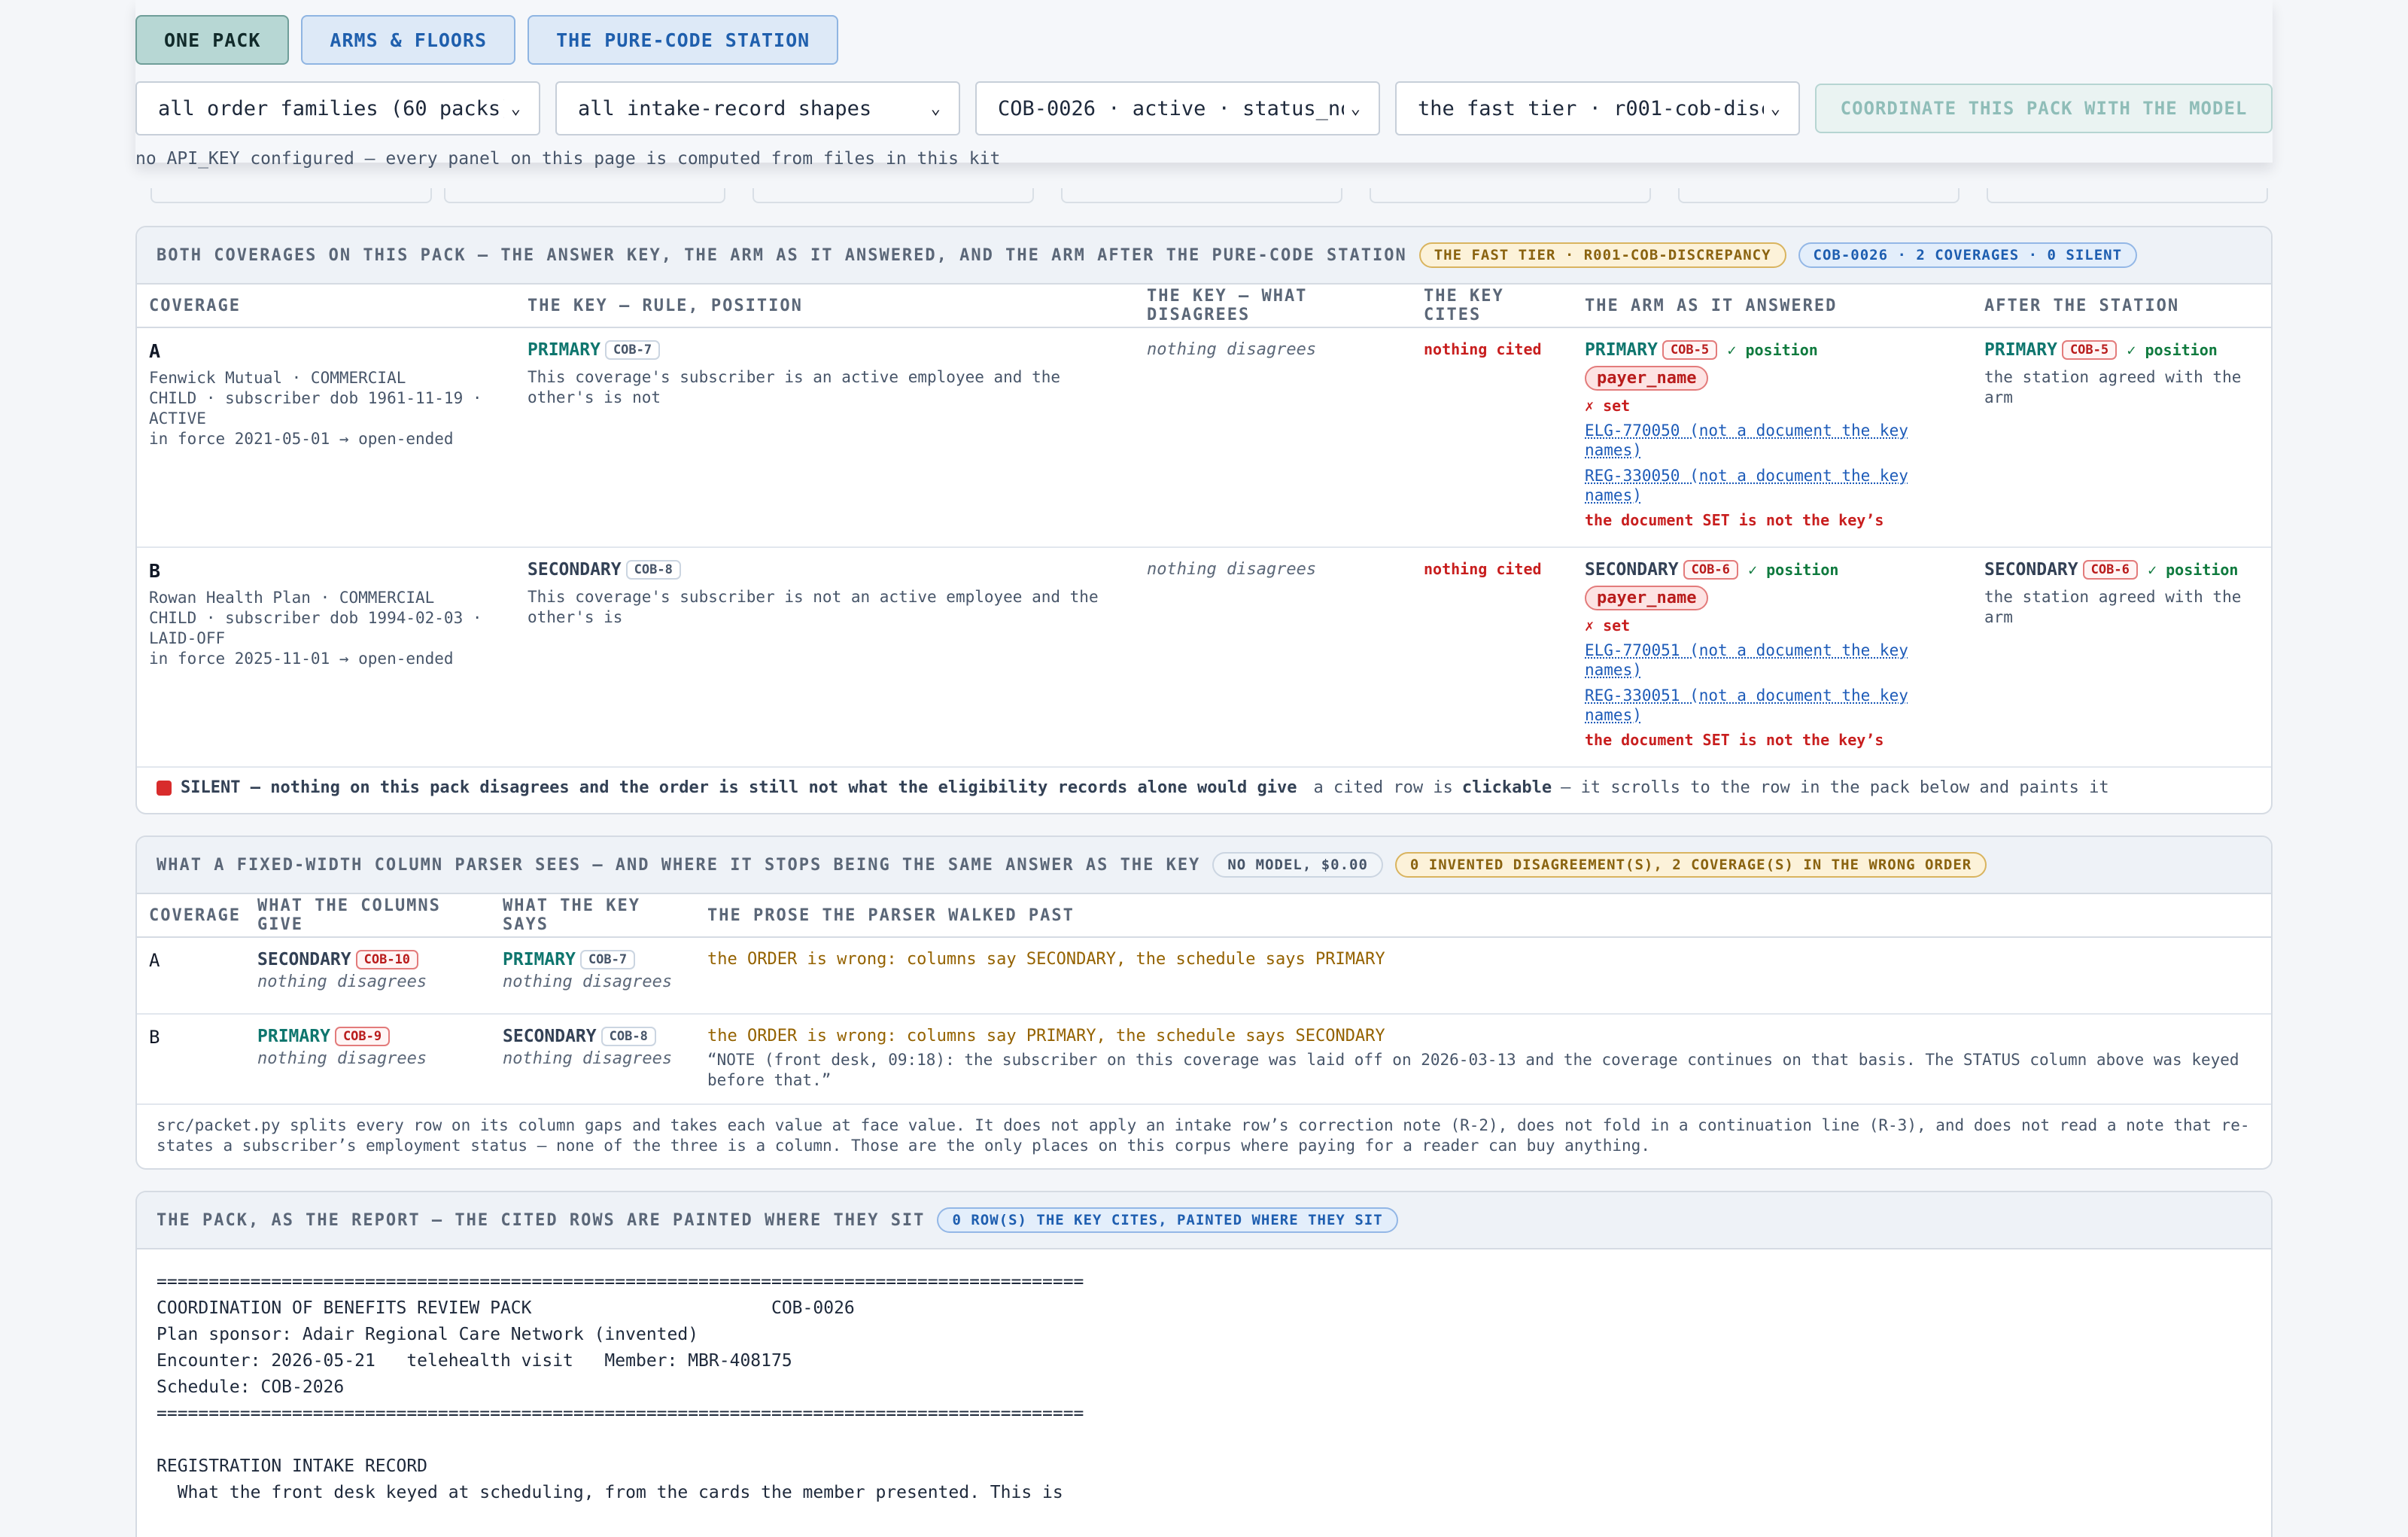  What do you see at coordinates (1608, 406) in the screenshot?
I see `set-check: ✗ set` at bounding box center [1608, 406].